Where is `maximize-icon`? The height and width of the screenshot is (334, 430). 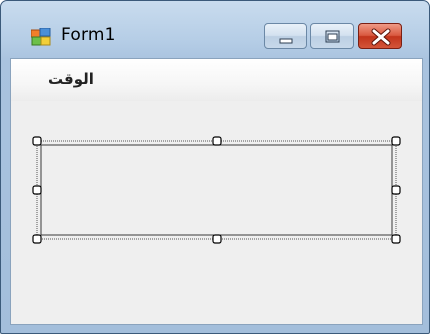 maximize-icon is located at coordinates (332, 36).